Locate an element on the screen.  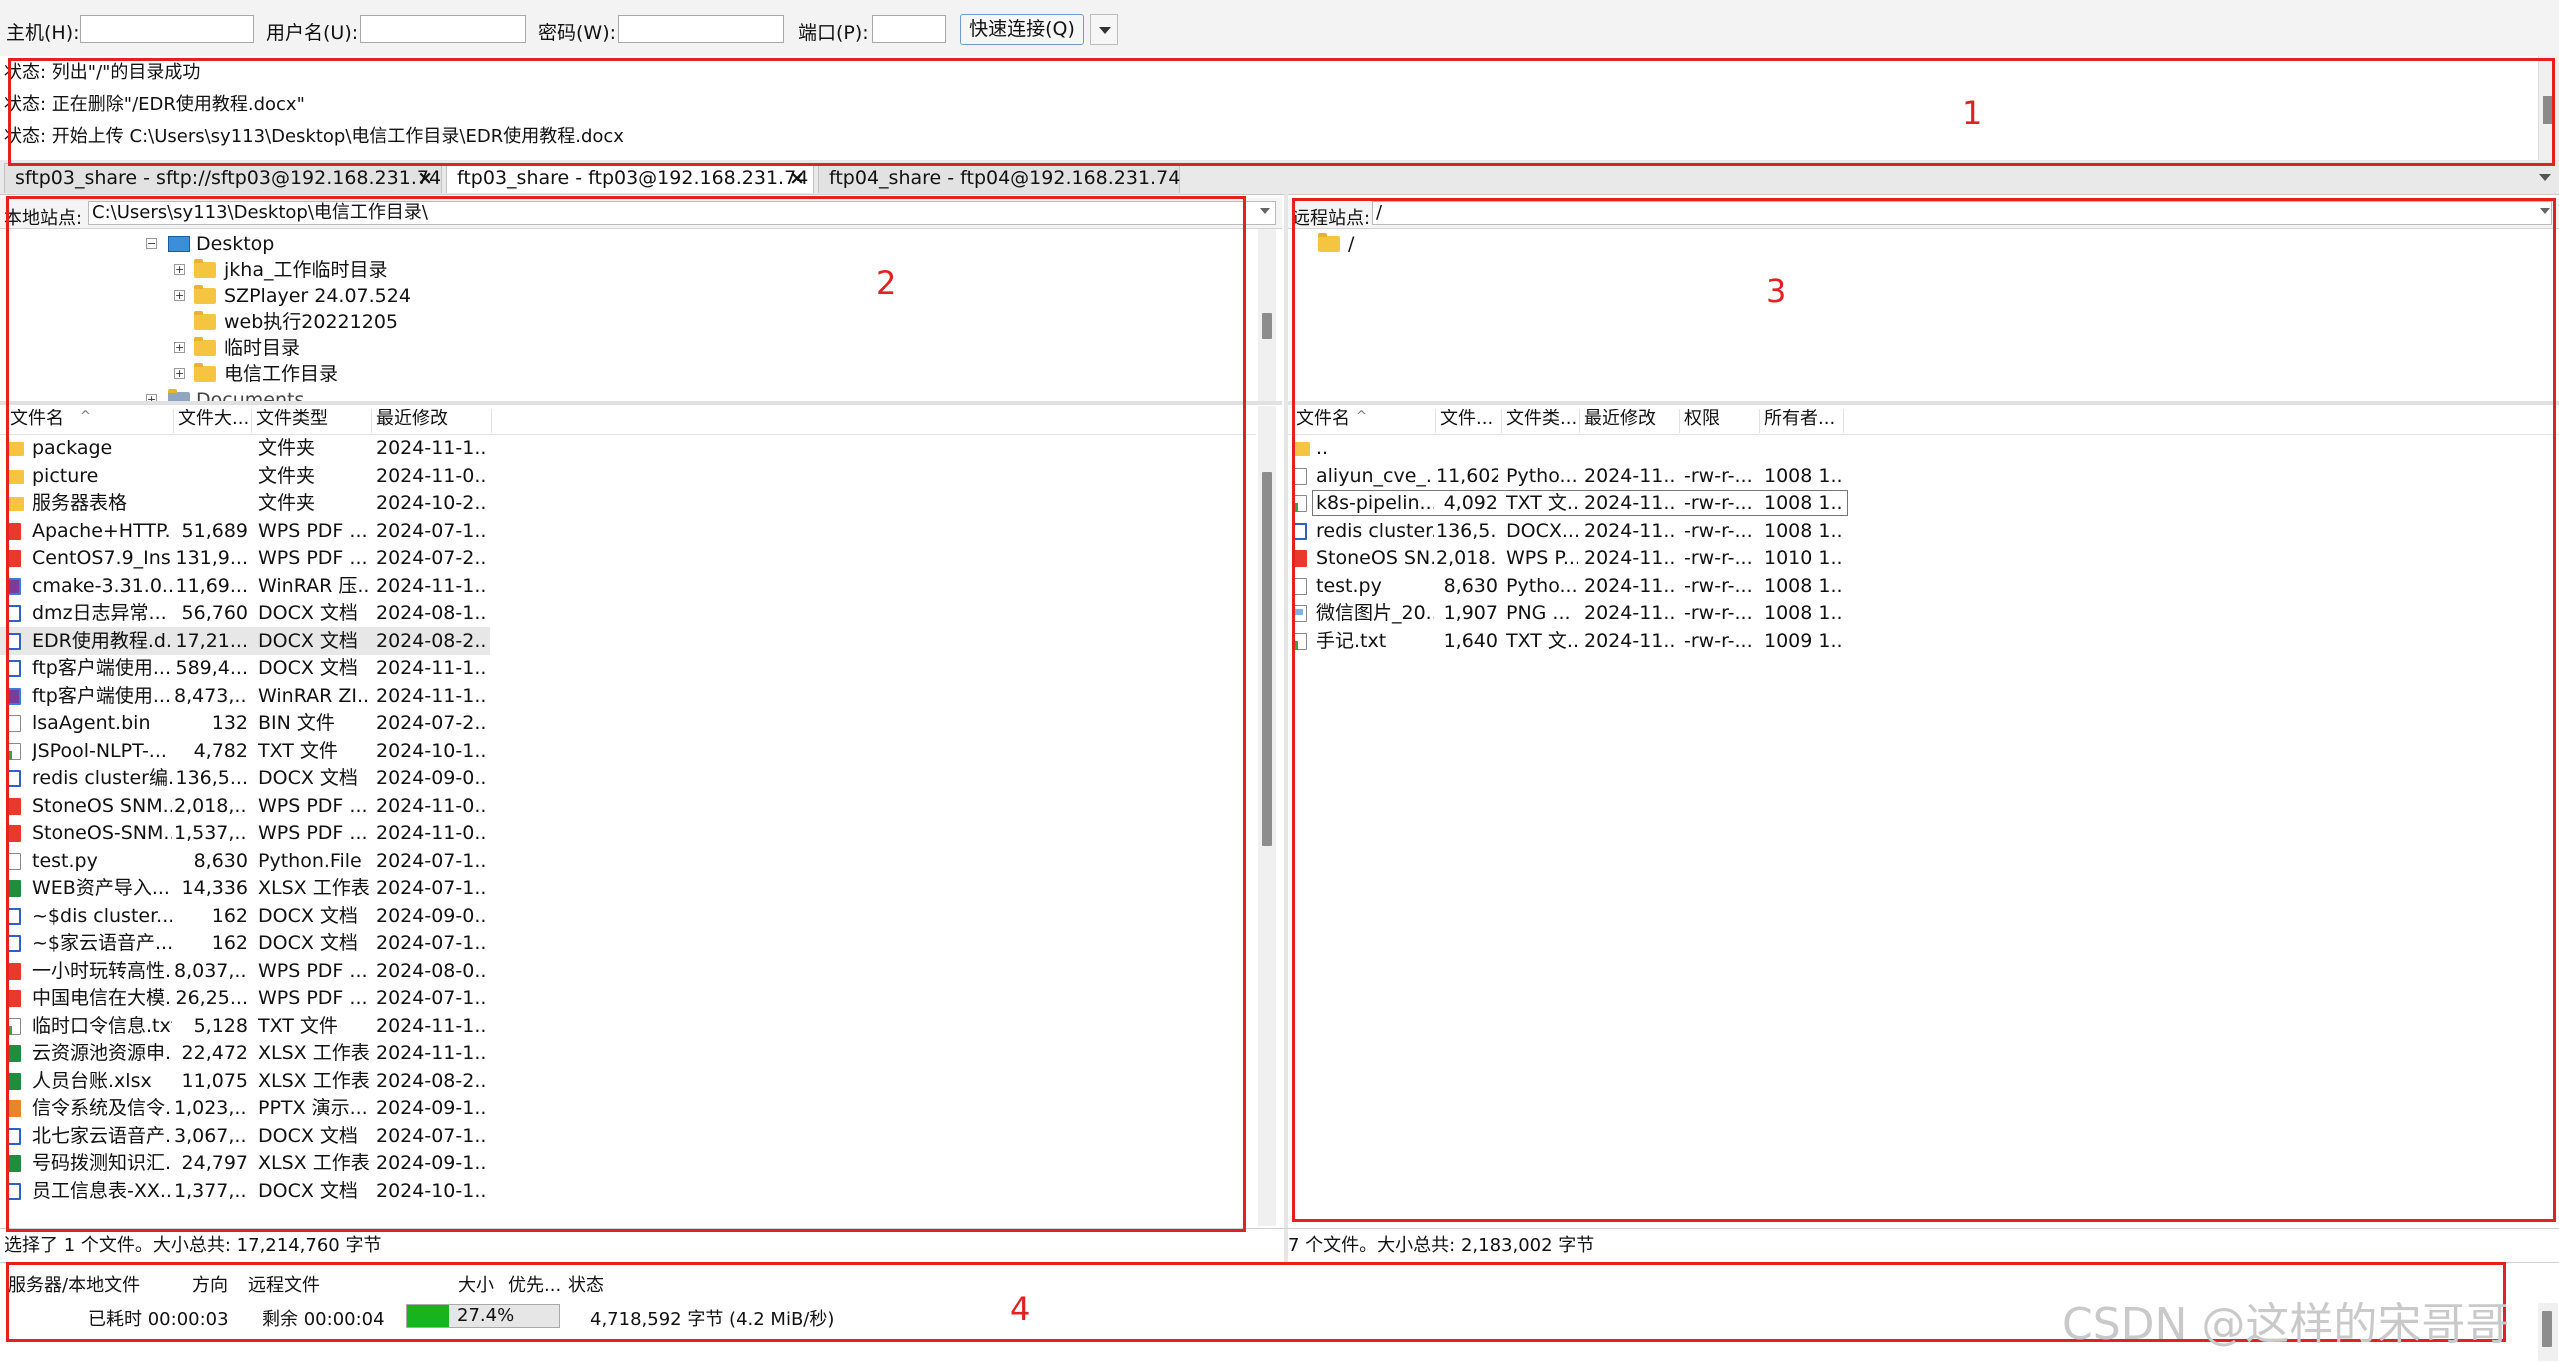
user-input is located at coordinates (443, 29).